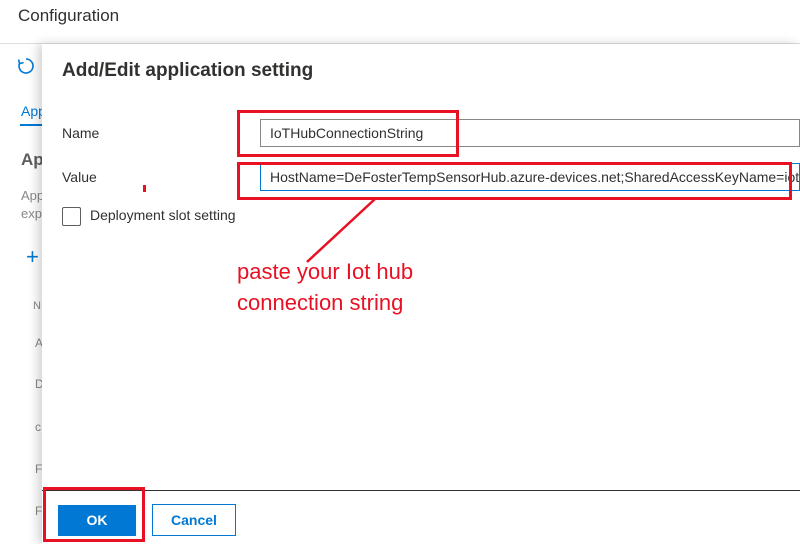 Image resolution: width=800 pixels, height=544 pixels. Describe the element at coordinates (400, 22) in the screenshot. I see `blade-header: Configuration` at that location.